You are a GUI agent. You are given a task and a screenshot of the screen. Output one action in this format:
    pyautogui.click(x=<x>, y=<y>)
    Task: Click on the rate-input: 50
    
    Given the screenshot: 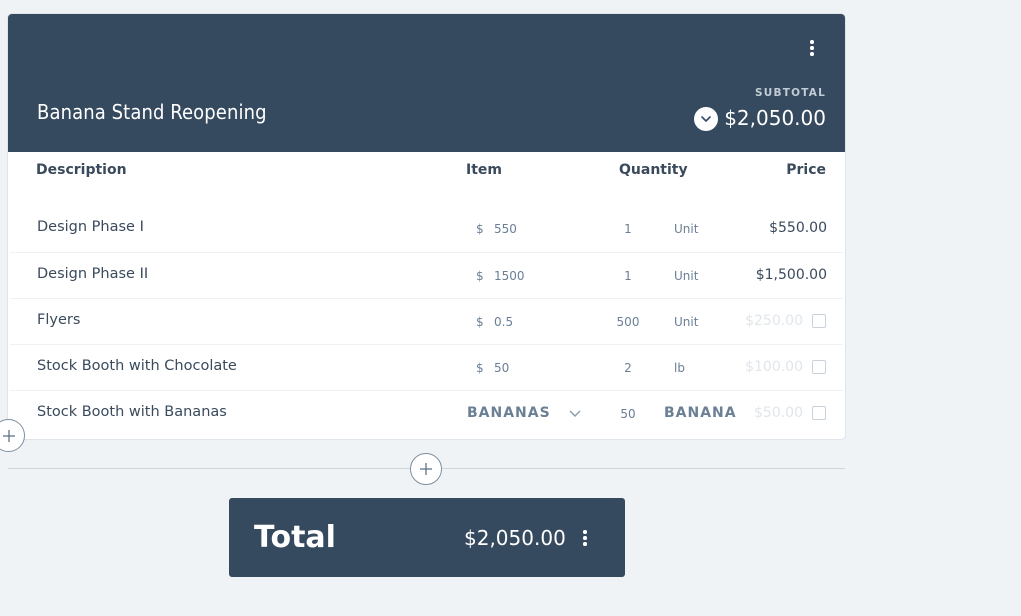 What is the action you would take?
    pyautogui.click(x=501, y=368)
    